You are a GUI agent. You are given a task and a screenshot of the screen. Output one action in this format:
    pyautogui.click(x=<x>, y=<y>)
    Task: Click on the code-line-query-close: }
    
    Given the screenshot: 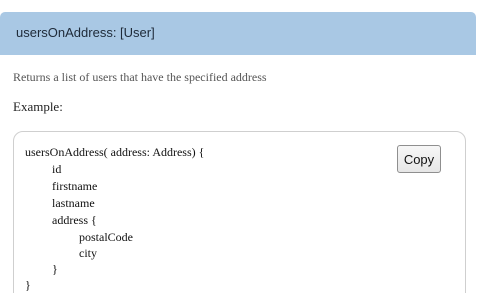 What is the action you would take?
    pyautogui.click(x=28, y=285)
    